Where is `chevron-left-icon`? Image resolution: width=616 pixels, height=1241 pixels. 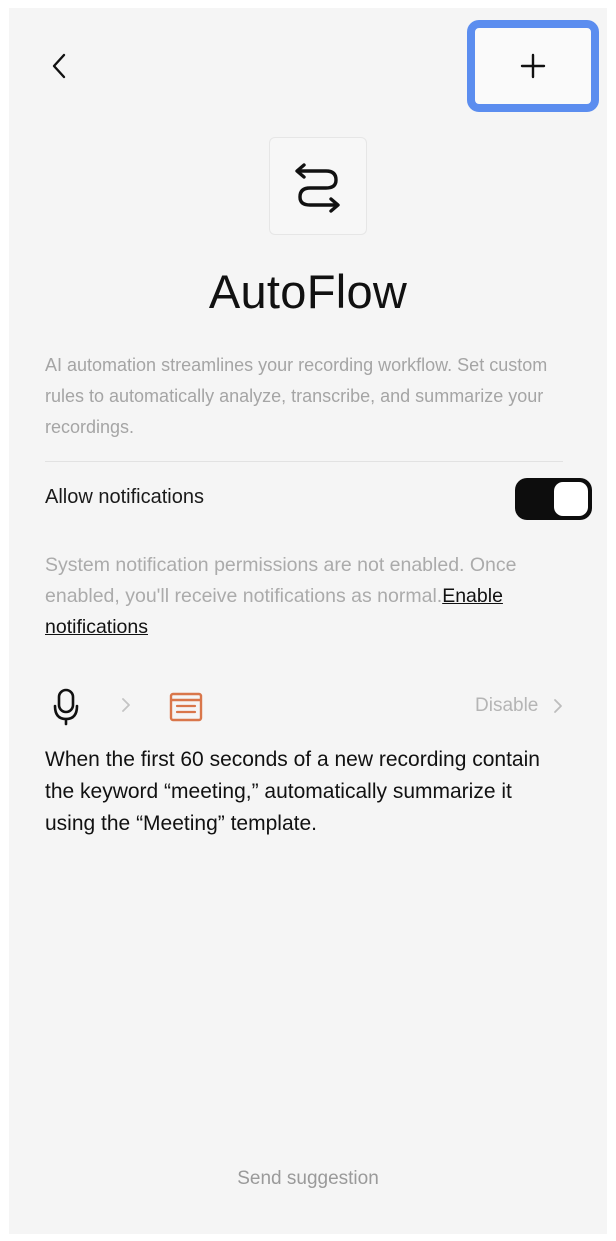 chevron-left-icon is located at coordinates (59, 66).